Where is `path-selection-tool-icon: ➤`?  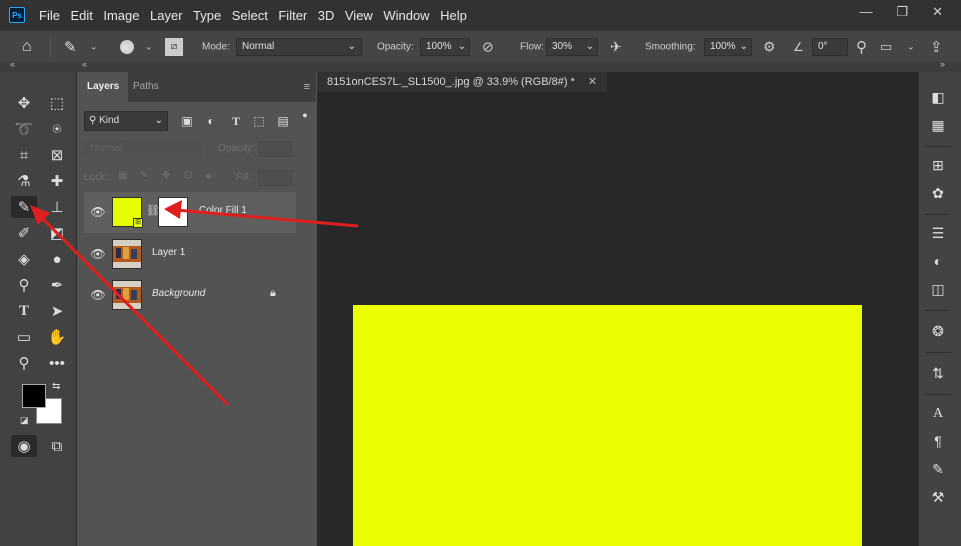 path-selection-tool-icon: ➤ is located at coordinates (57, 311).